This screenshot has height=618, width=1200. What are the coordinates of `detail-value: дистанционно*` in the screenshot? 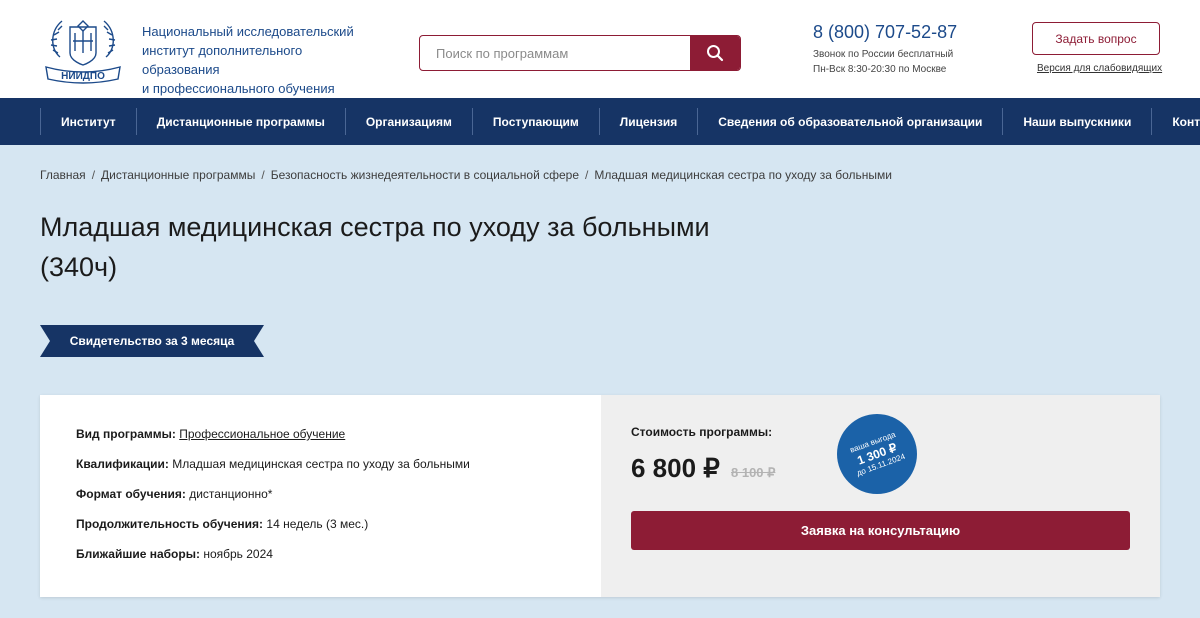 It's located at (231, 494).